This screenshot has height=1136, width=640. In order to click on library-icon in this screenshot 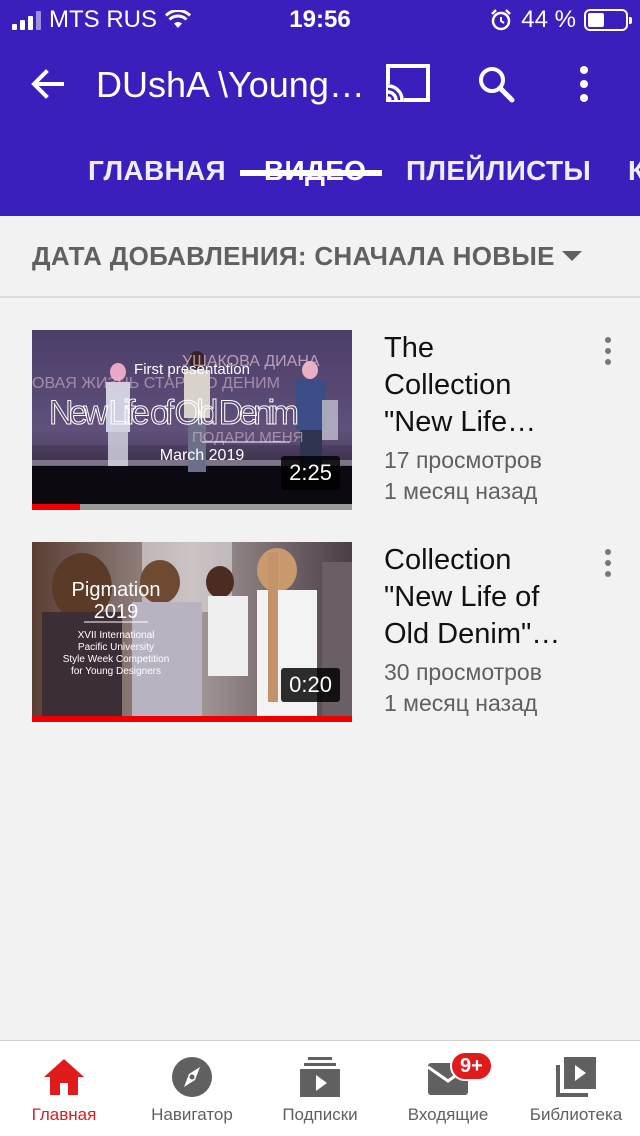, I will do `click(576, 1077)`.